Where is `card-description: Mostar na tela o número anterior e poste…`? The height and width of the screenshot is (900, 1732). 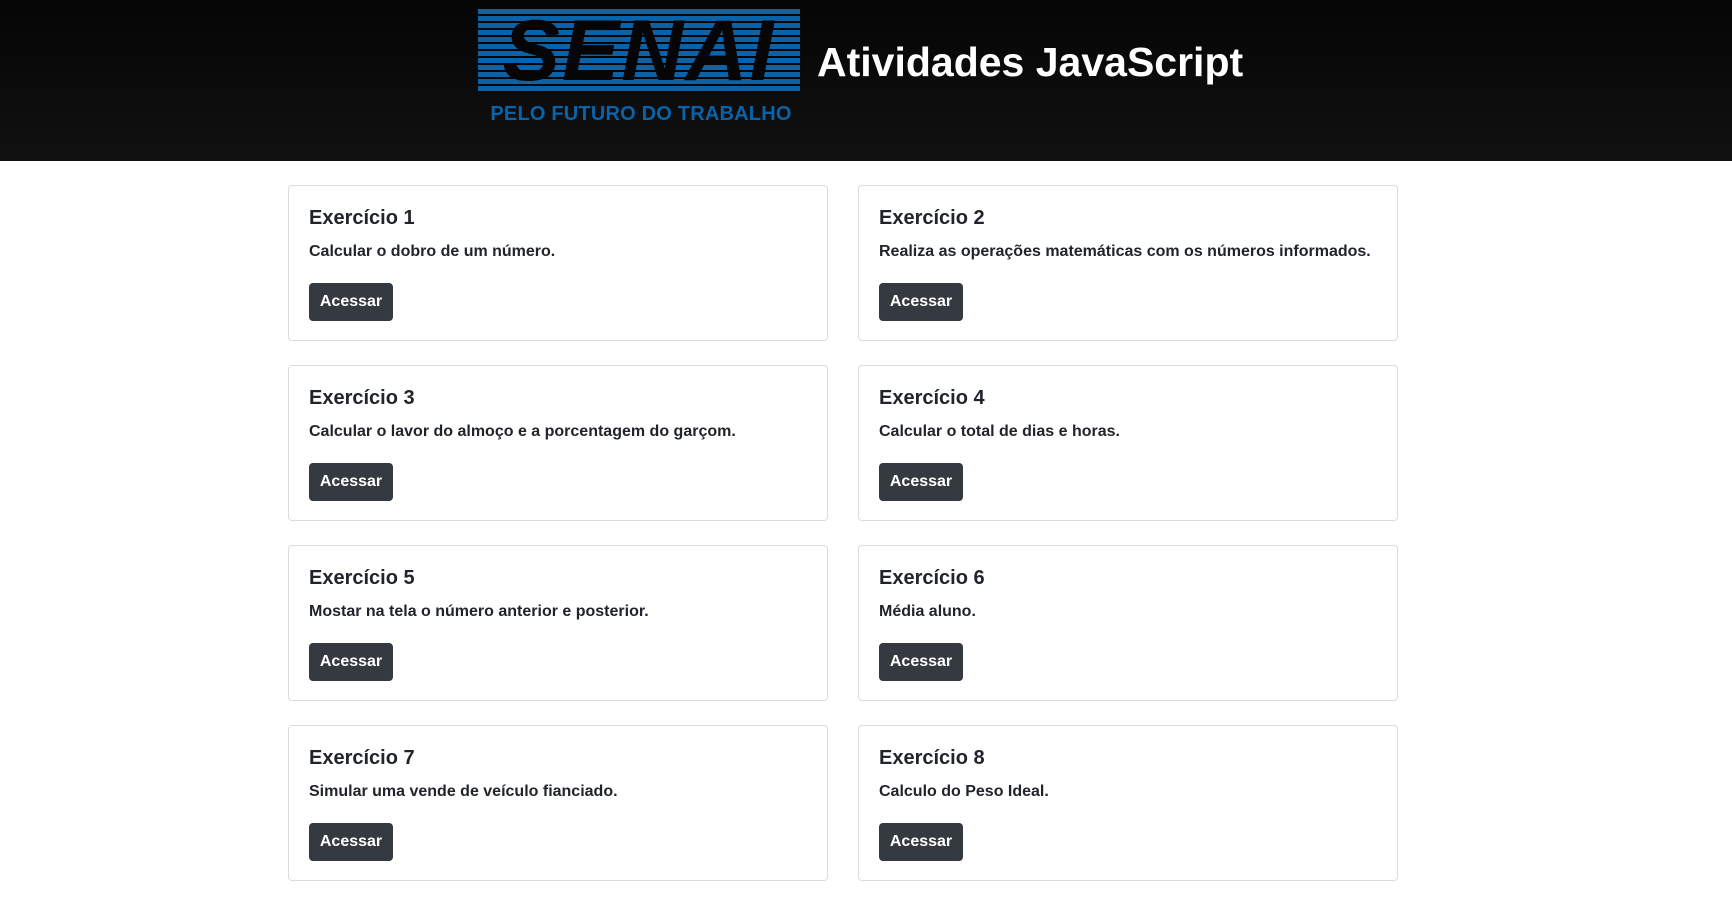
card-description: Mostar na tela o número anterior e poste… is located at coordinates (479, 611).